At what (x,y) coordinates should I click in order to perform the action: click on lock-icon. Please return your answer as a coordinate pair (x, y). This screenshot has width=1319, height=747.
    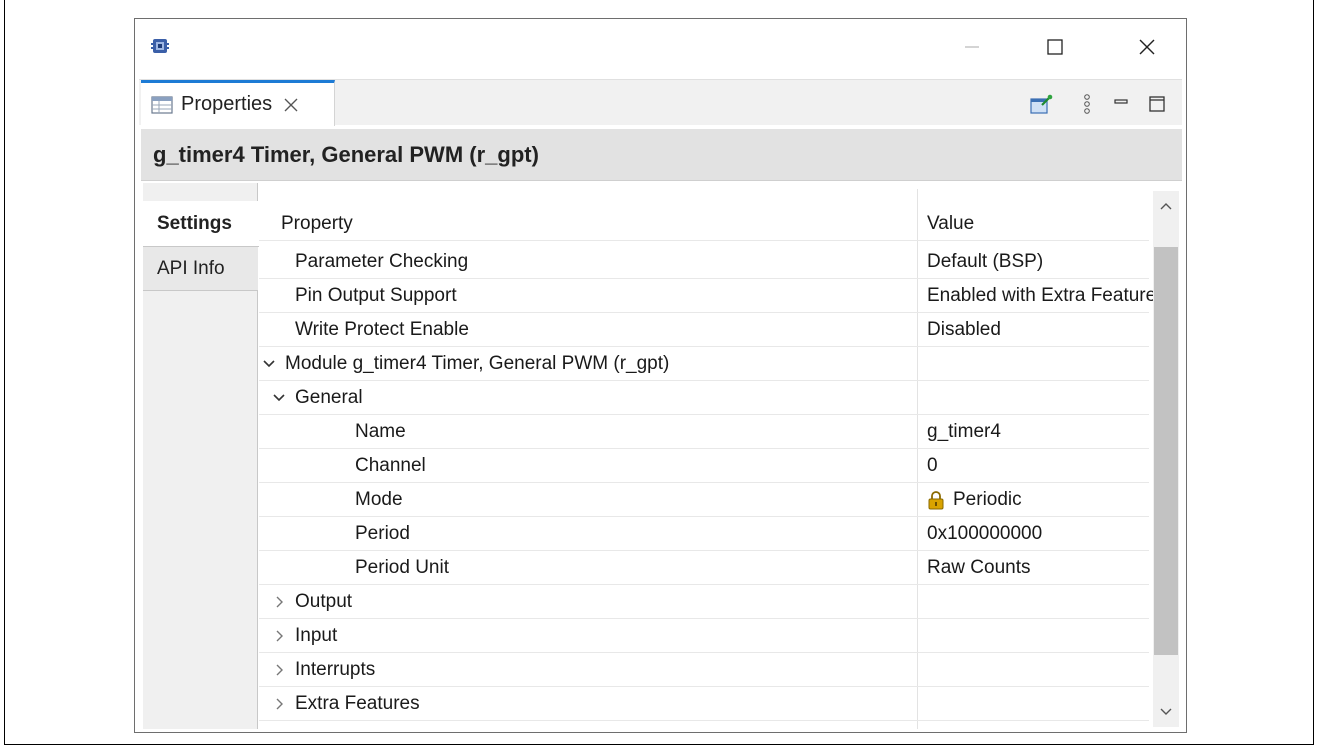
    Looking at the image, I should click on (936, 500).